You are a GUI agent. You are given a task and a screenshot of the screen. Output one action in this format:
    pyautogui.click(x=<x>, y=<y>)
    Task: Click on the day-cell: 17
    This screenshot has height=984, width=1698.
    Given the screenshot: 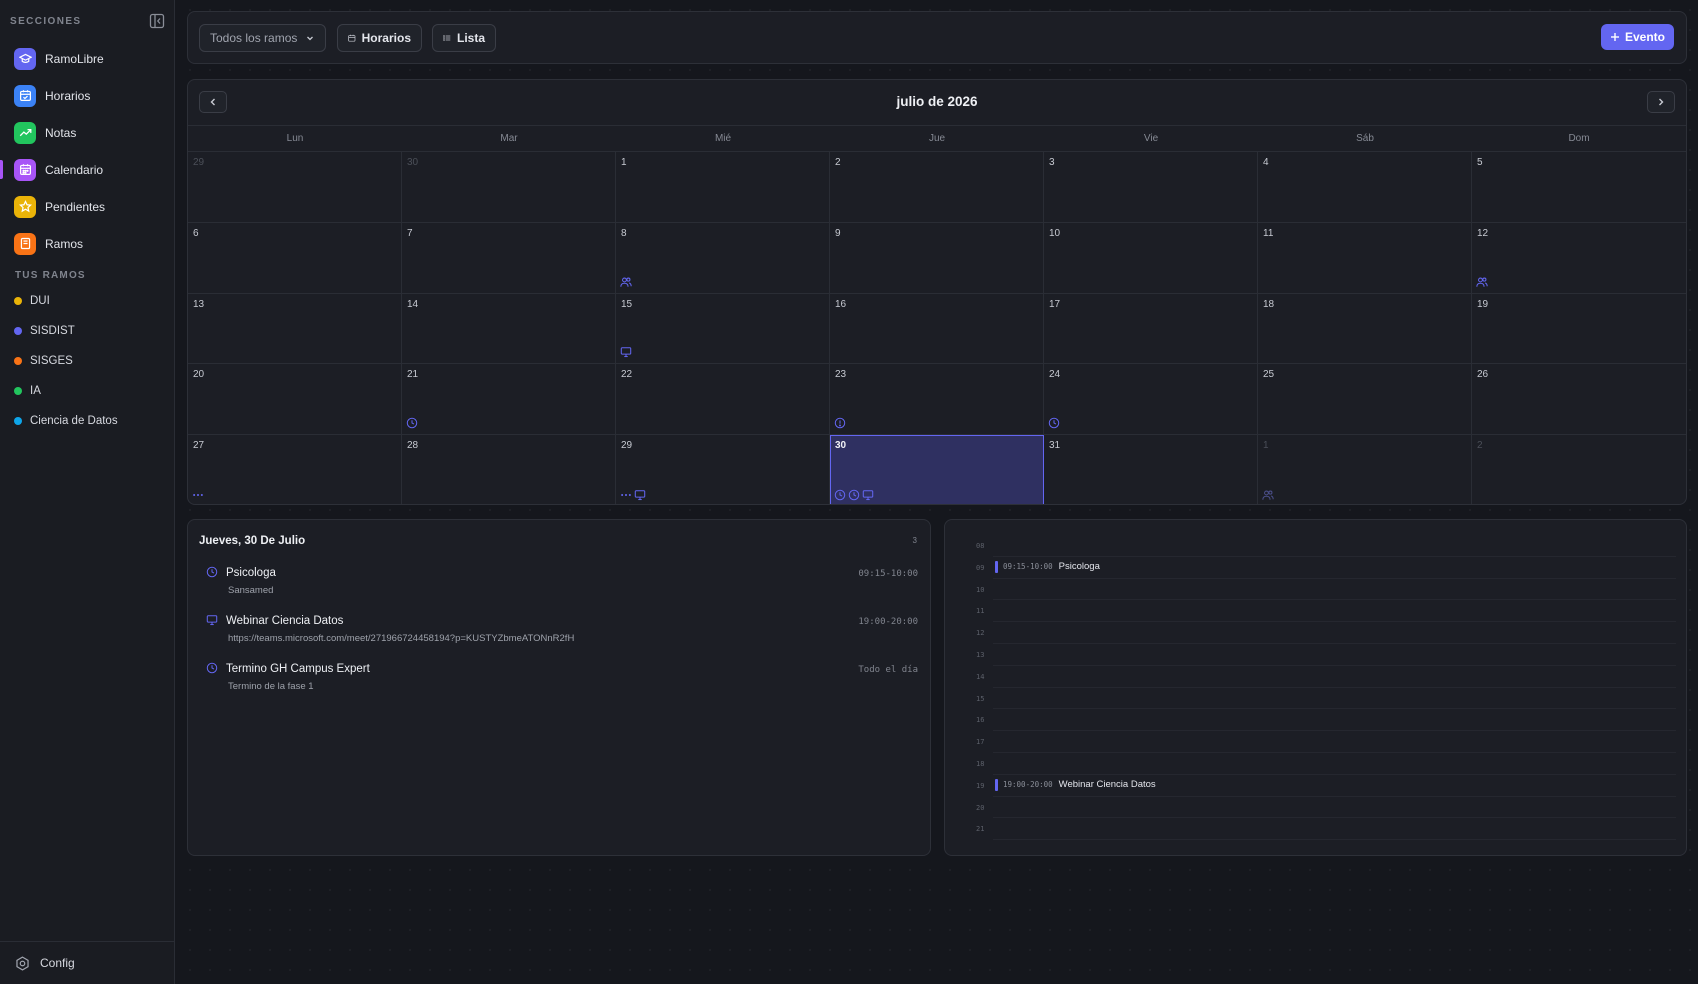 What is the action you would take?
    pyautogui.click(x=1151, y=329)
    